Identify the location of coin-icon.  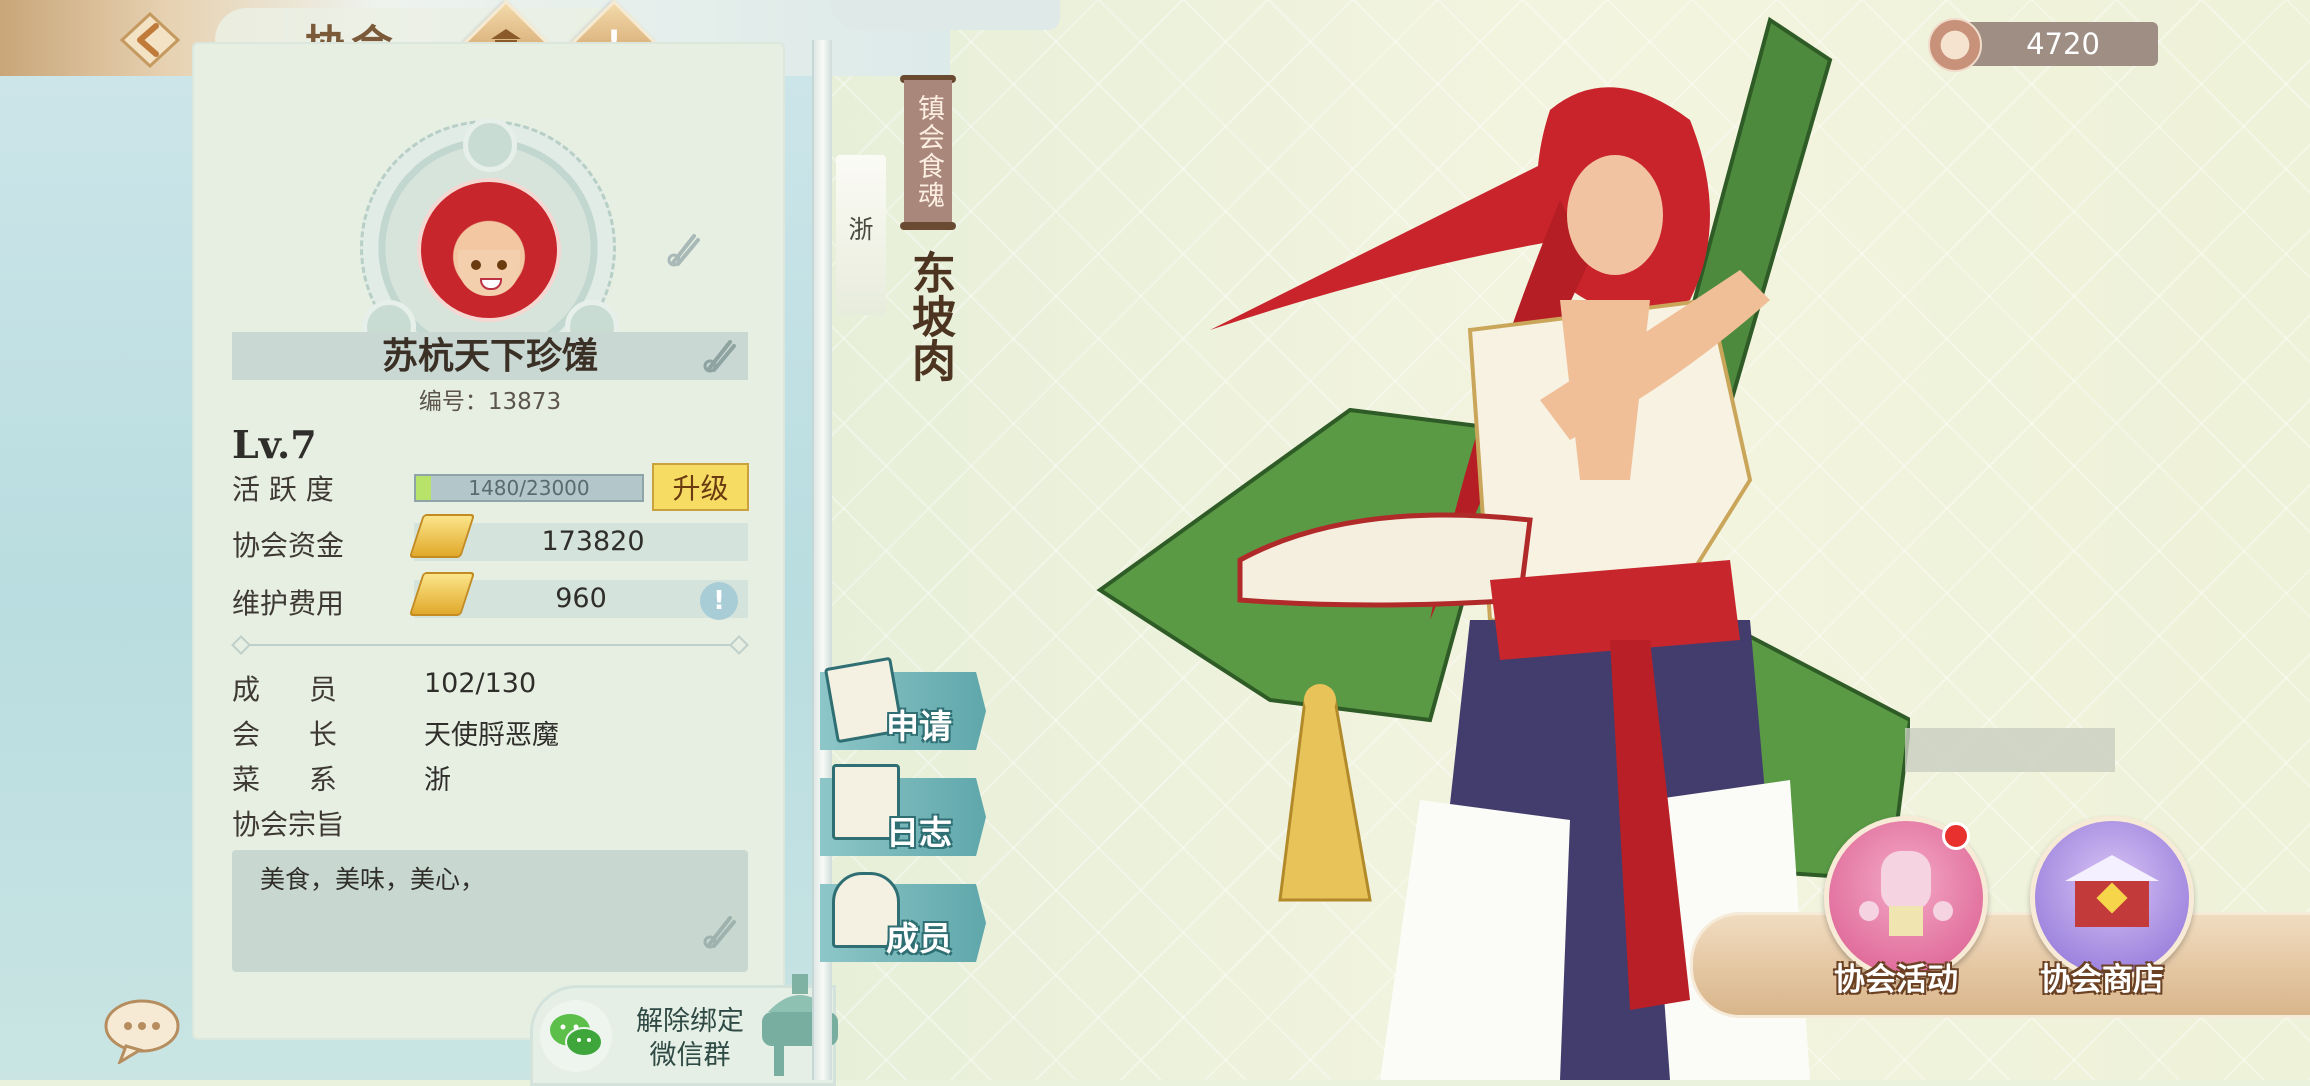
(1955, 45).